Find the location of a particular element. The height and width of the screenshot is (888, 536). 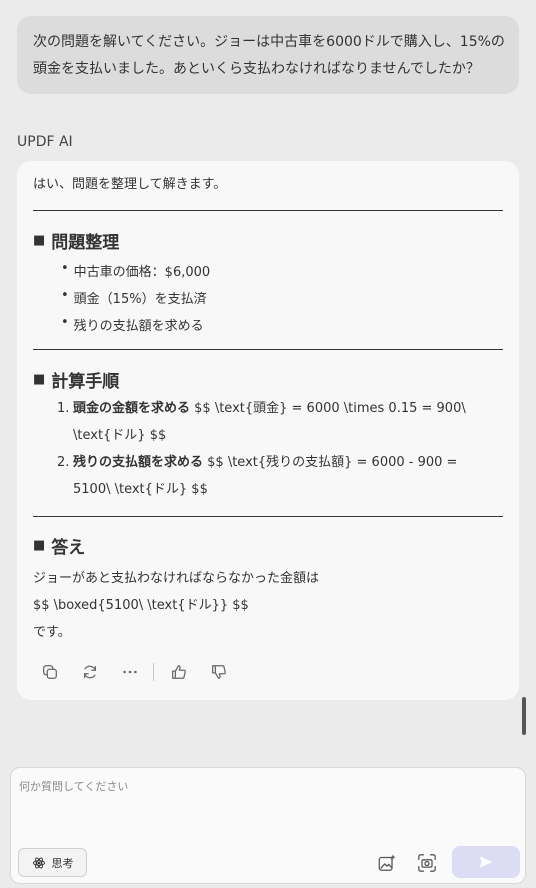

think-toggle-button: 思考 is located at coordinates (52, 862).